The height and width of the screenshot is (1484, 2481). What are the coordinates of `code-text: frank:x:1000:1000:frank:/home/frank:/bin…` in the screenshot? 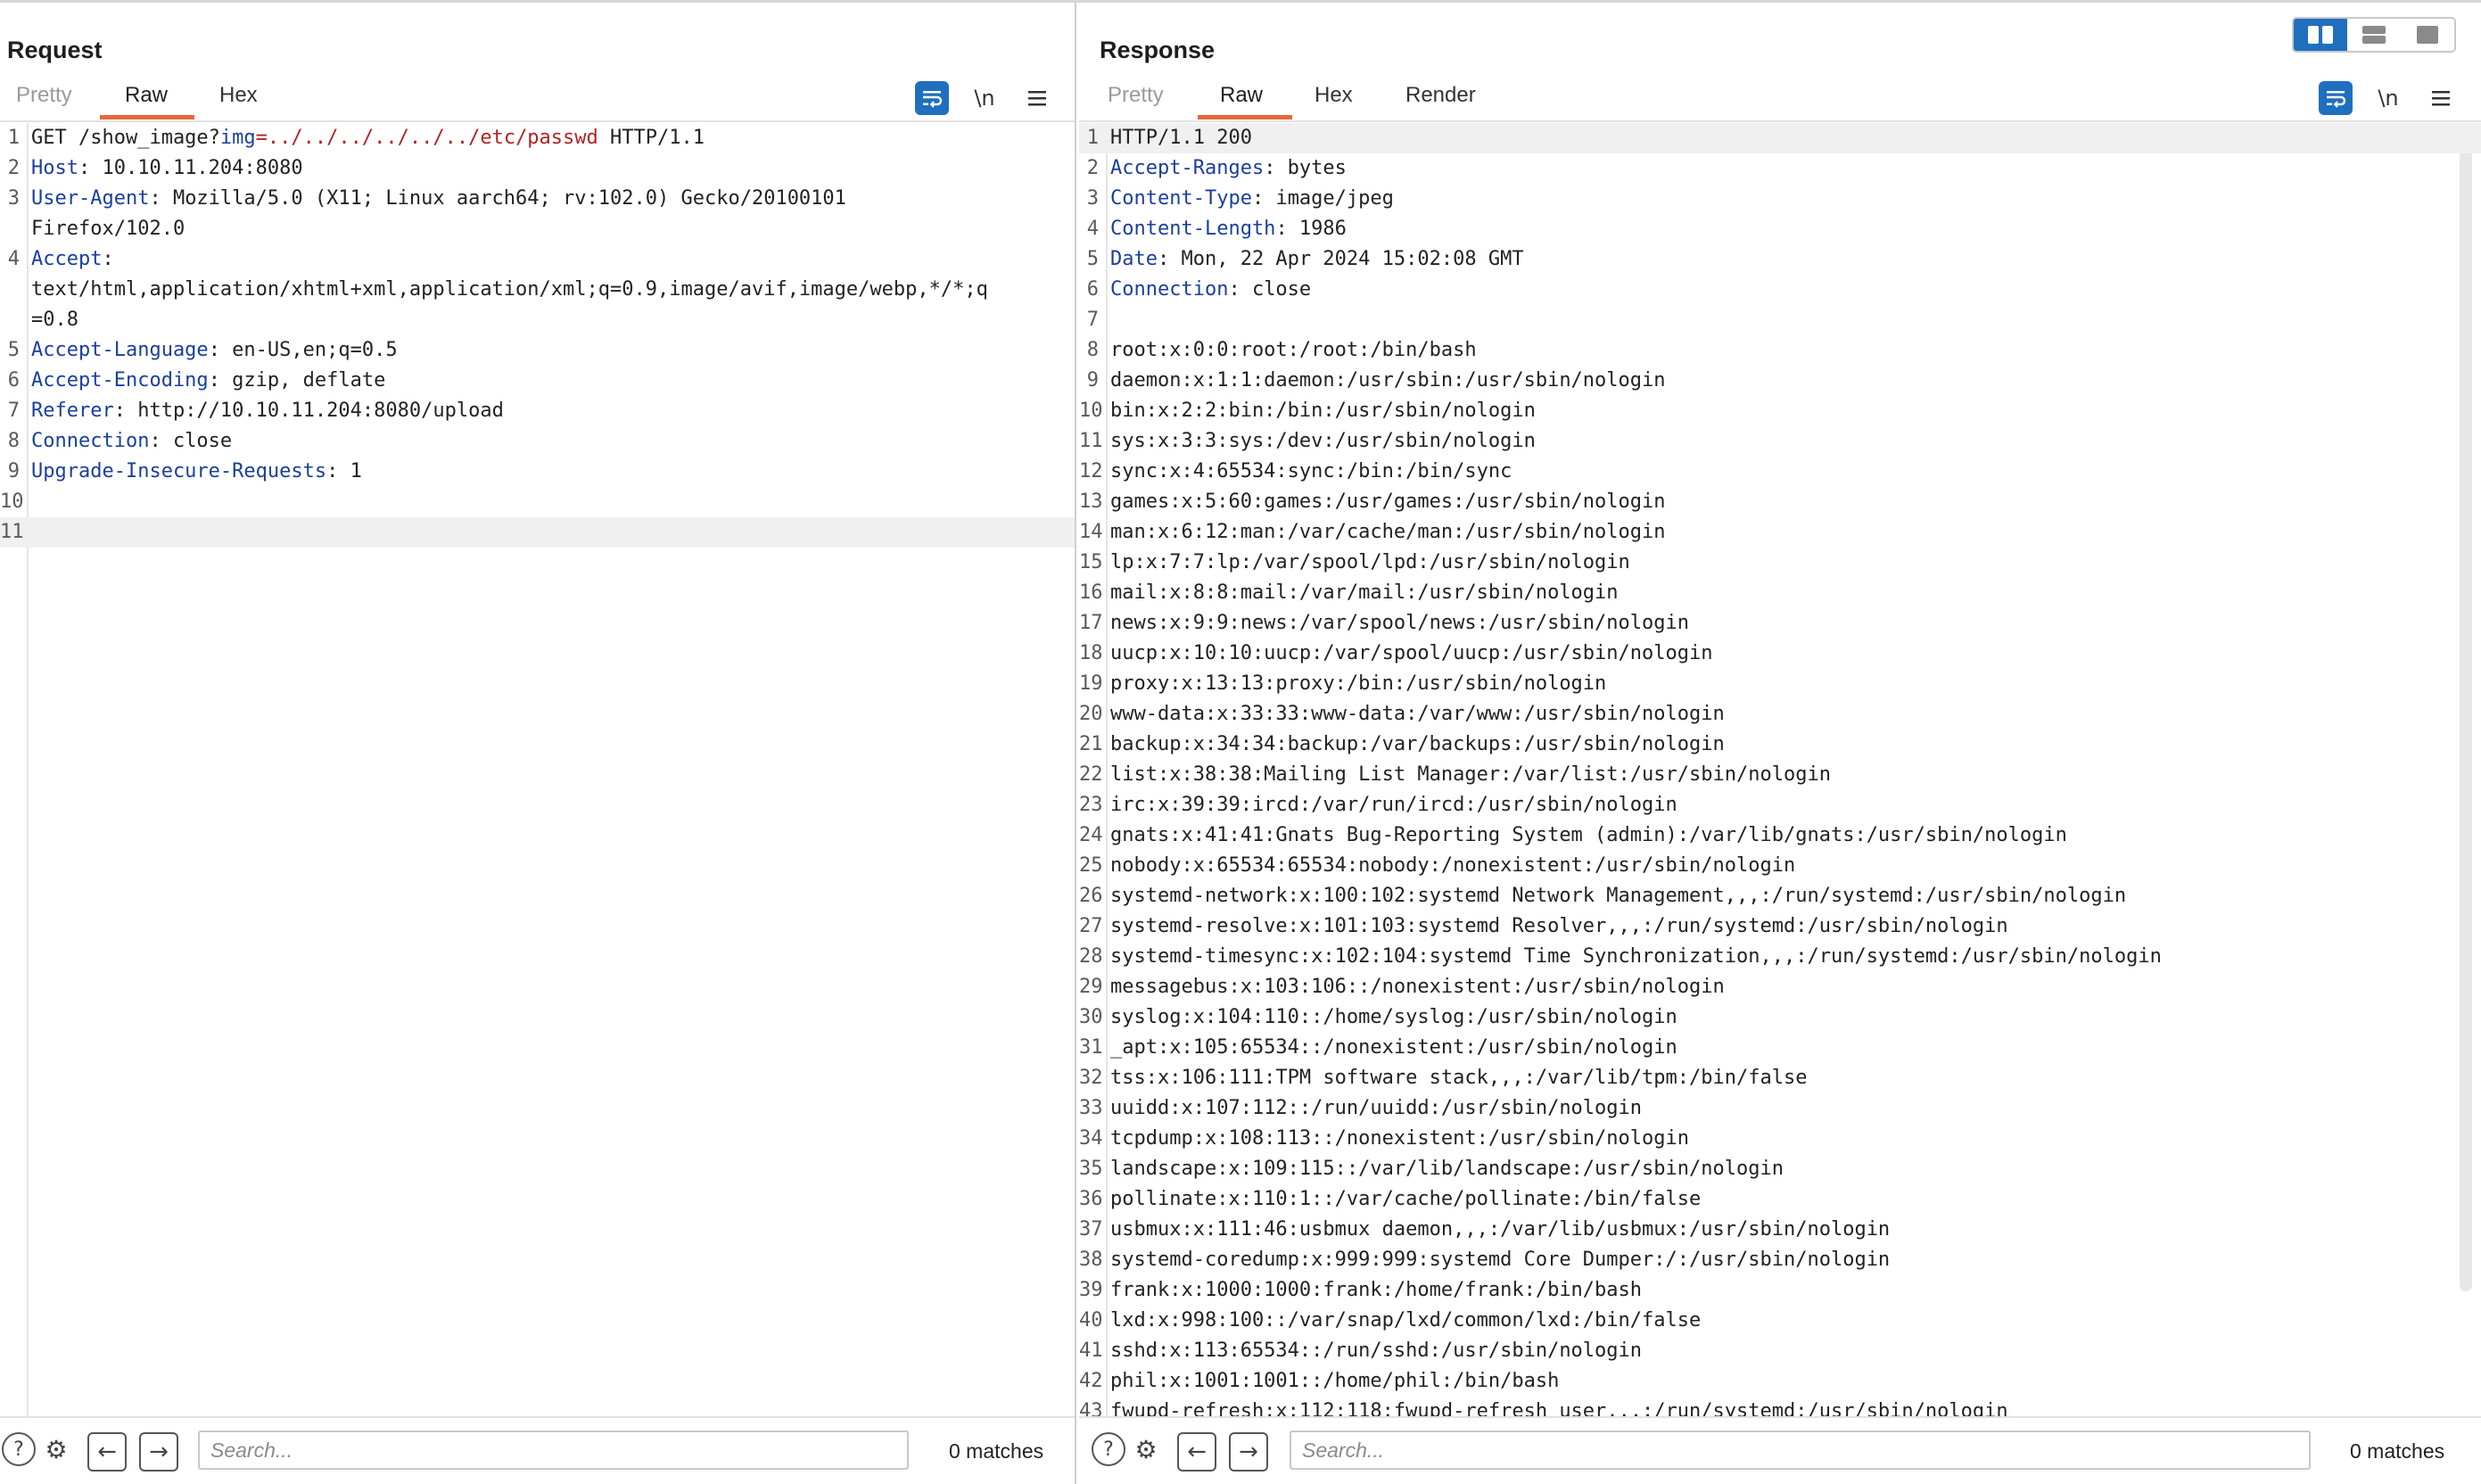 It's located at (1376, 1290).